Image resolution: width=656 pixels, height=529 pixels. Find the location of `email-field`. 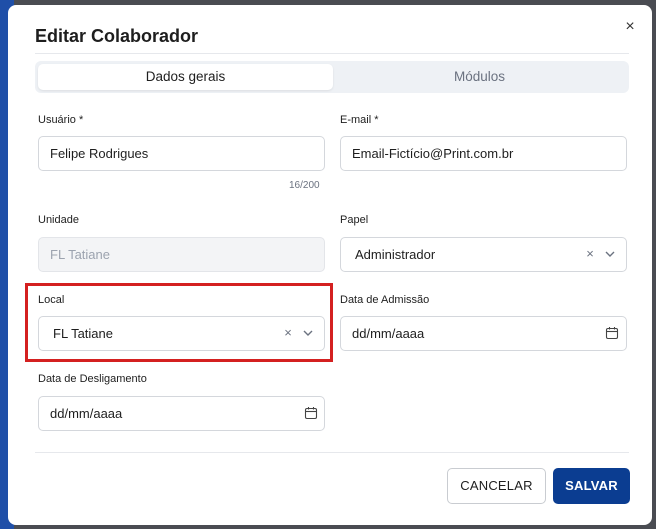

email-field is located at coordinates (483, 153).